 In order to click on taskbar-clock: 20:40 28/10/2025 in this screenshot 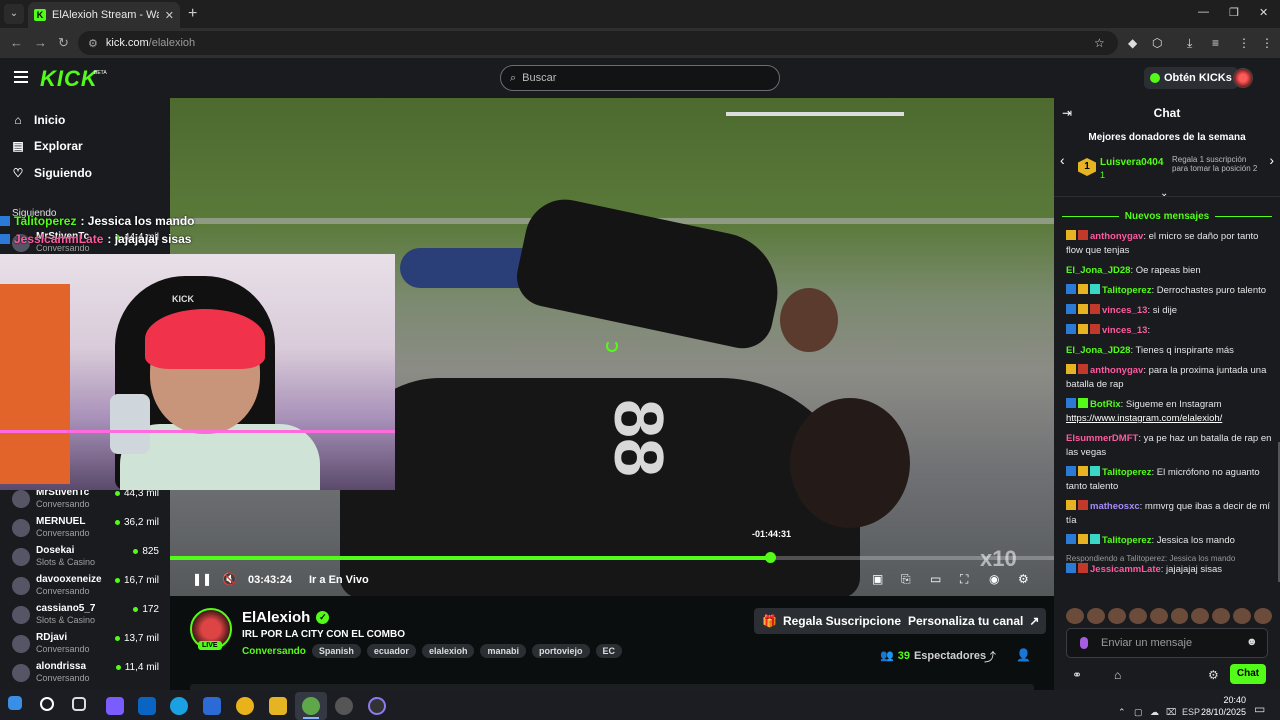, I will do `click(1223, 706)`.